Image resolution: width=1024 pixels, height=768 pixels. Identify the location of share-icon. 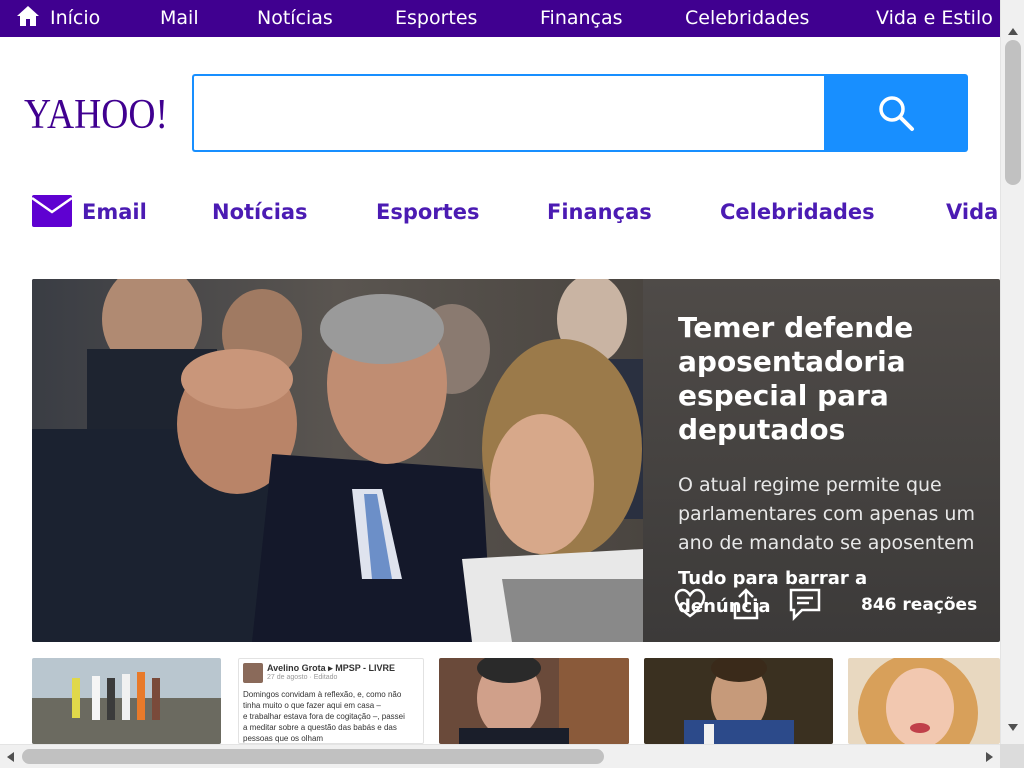
(746, 604).